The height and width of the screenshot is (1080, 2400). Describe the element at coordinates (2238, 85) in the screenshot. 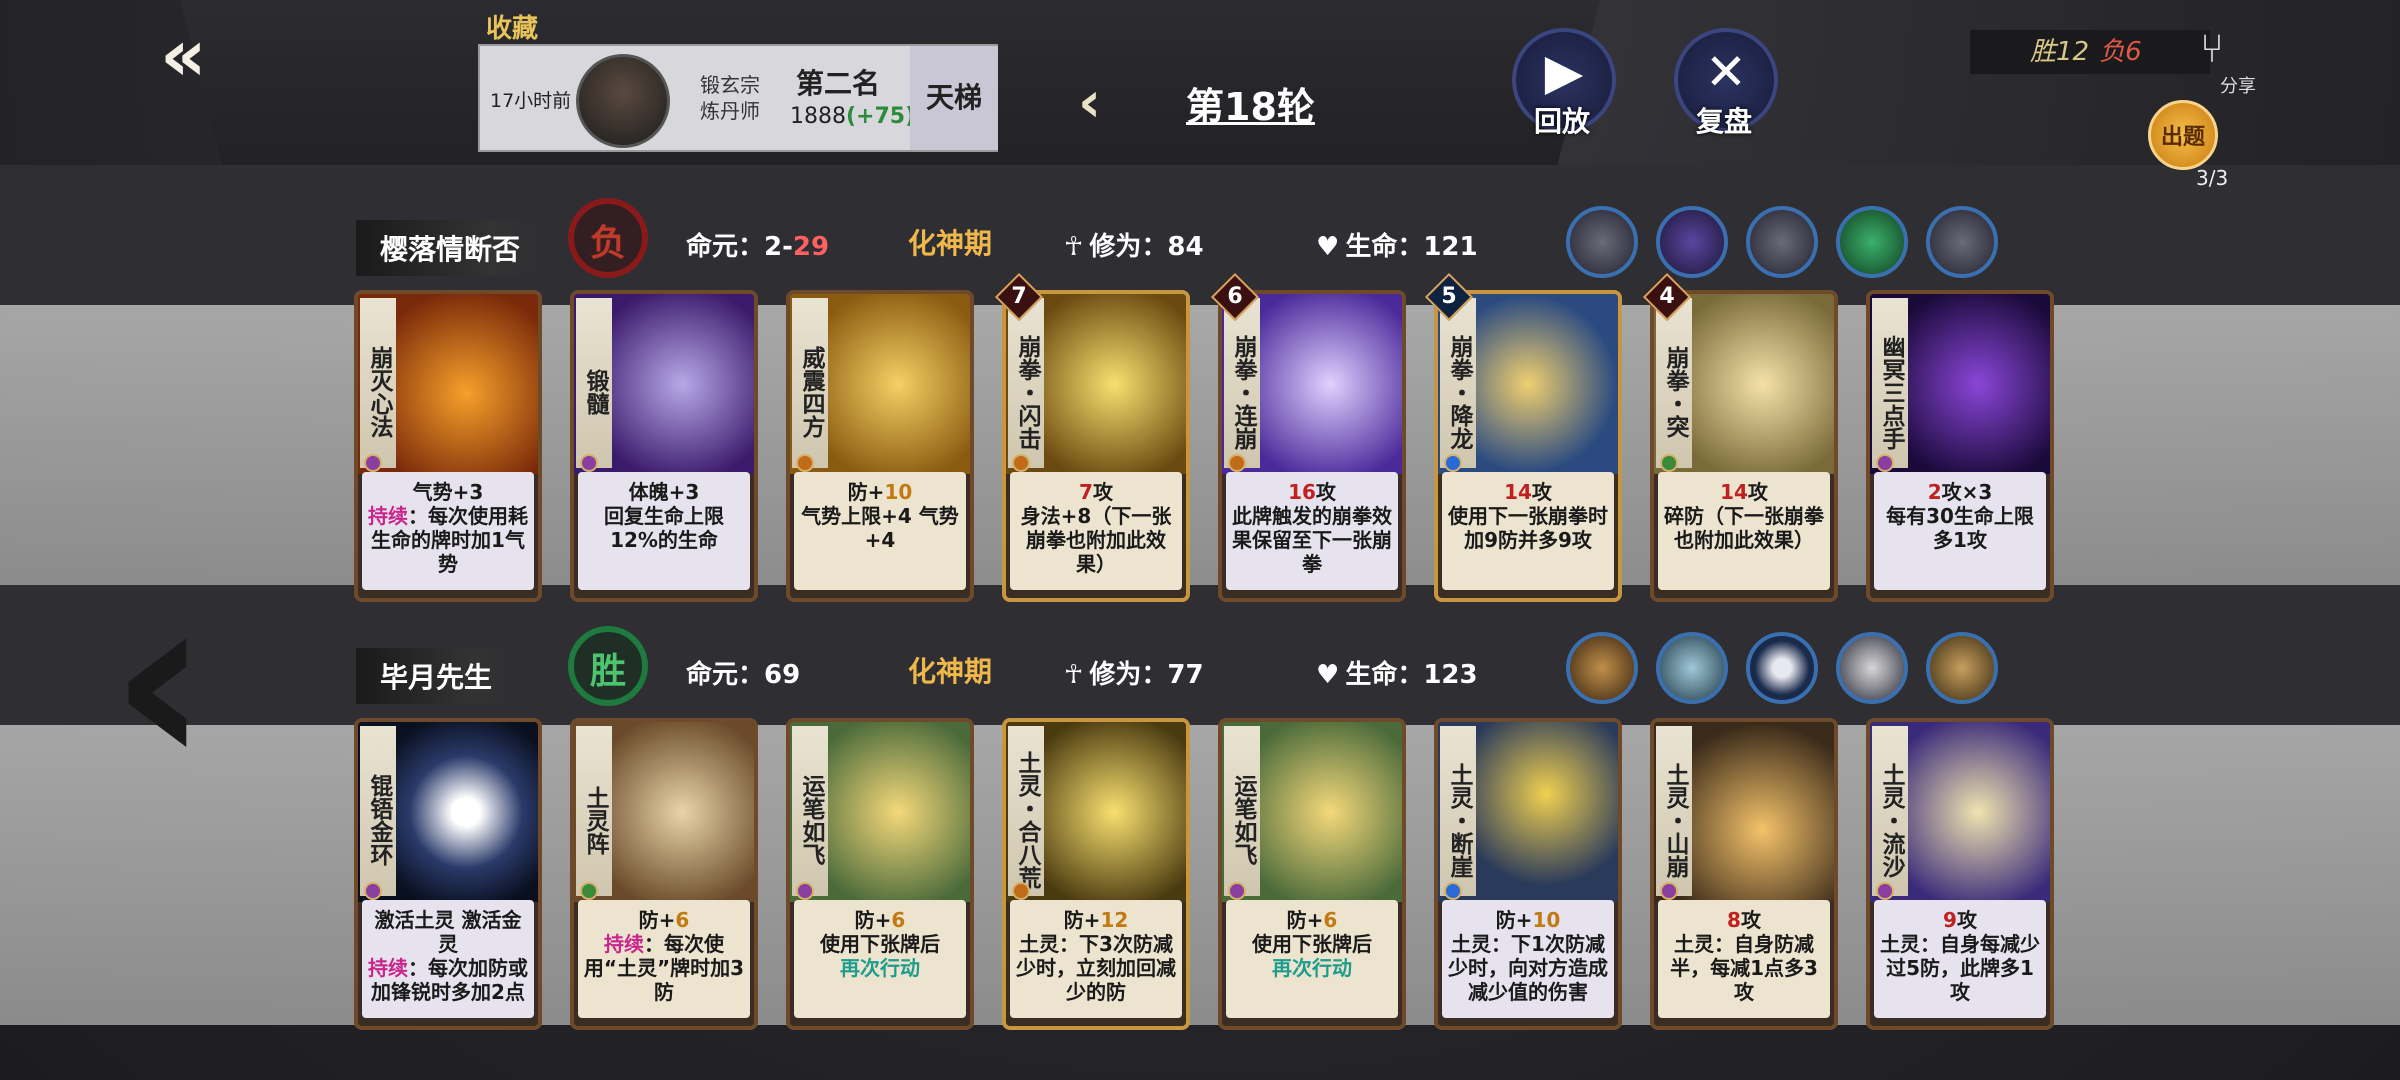

I see `share-label: 分享` at that location.